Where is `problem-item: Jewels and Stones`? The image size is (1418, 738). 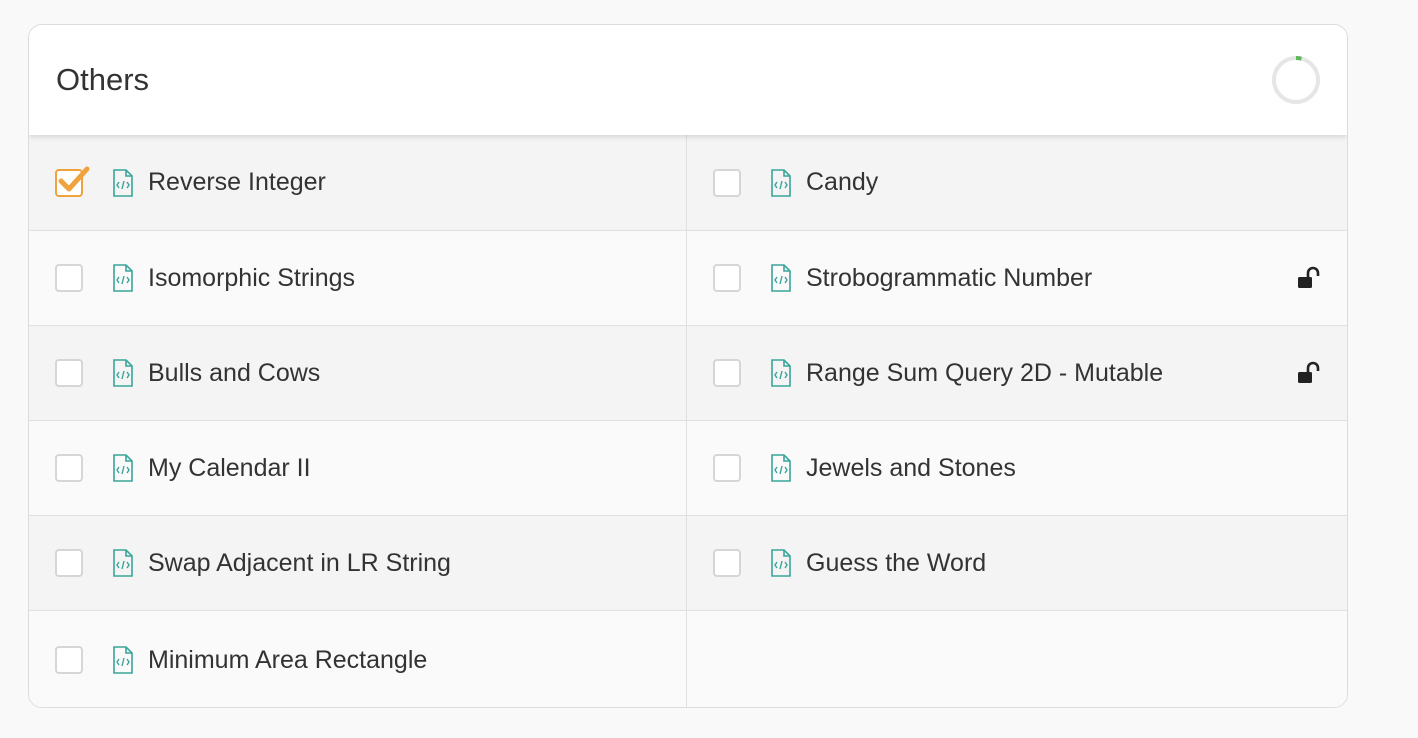
problem-item: Jewels and Stones is located at coordinates (1017, 468).